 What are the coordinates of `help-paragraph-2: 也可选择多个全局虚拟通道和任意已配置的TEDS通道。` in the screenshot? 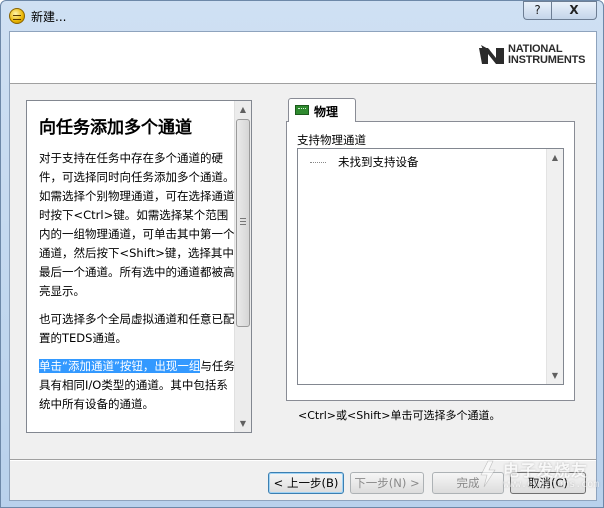 It's located at (137, 328).